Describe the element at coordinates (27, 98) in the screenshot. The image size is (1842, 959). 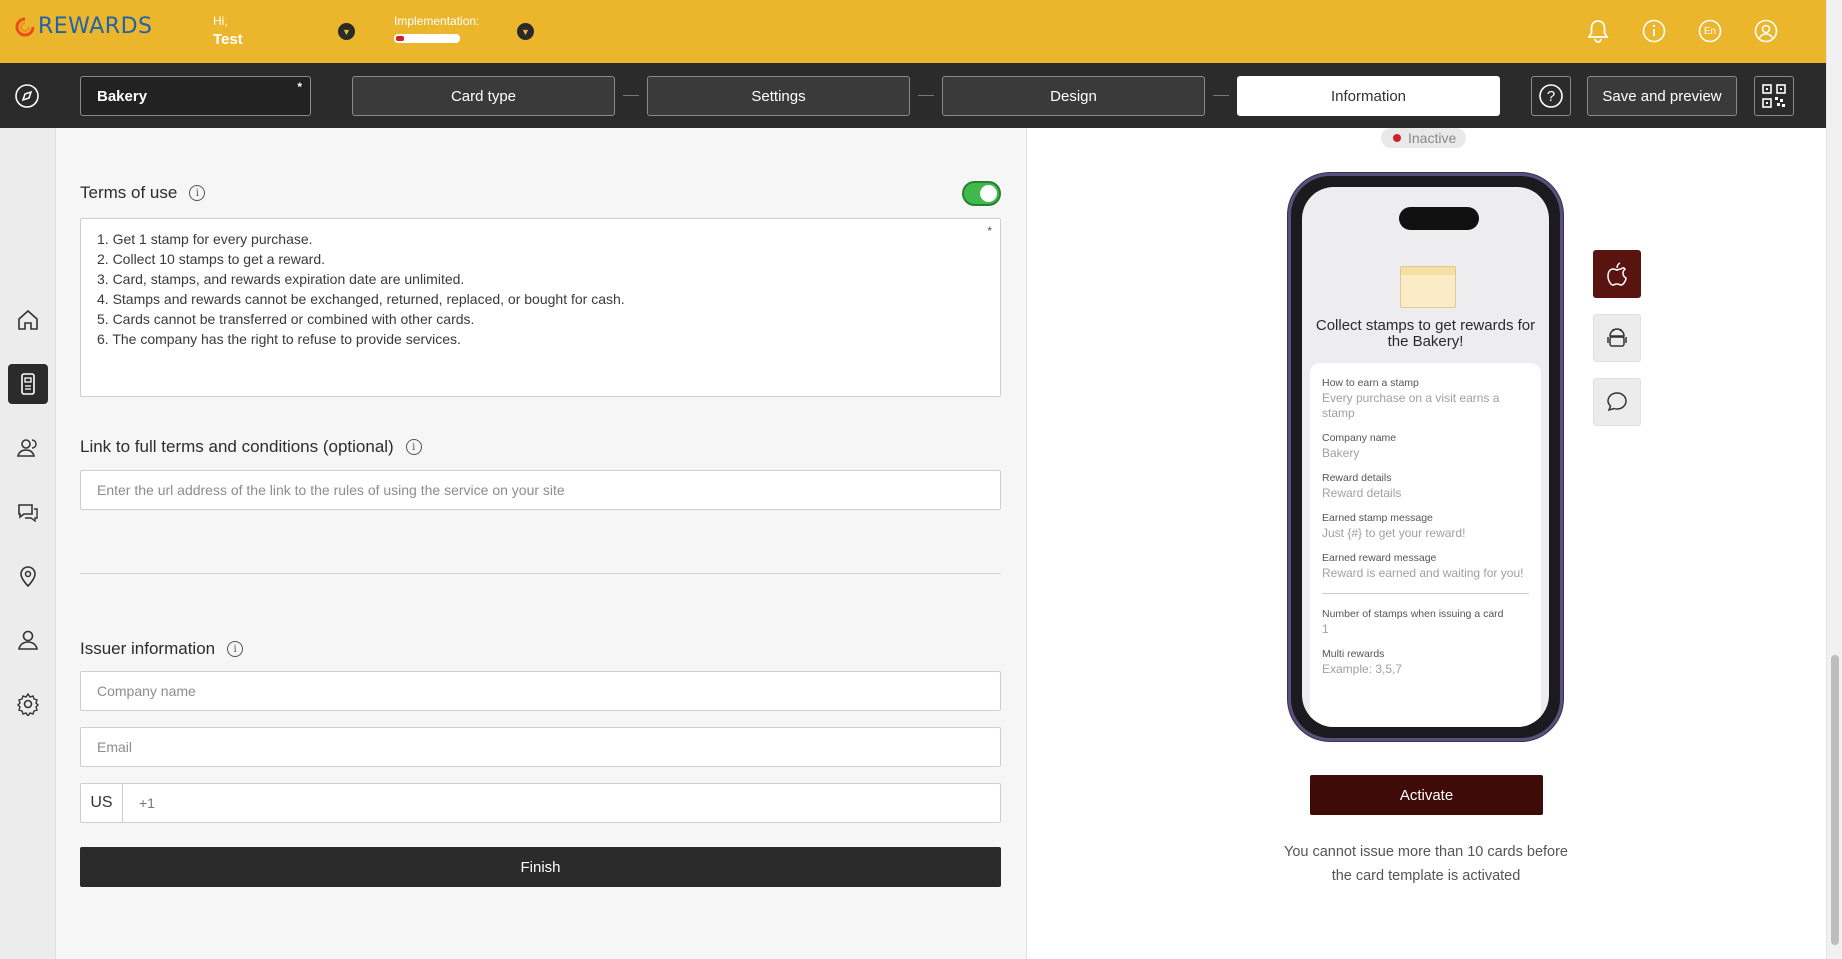
I see `edit-compass-icon` at that location.